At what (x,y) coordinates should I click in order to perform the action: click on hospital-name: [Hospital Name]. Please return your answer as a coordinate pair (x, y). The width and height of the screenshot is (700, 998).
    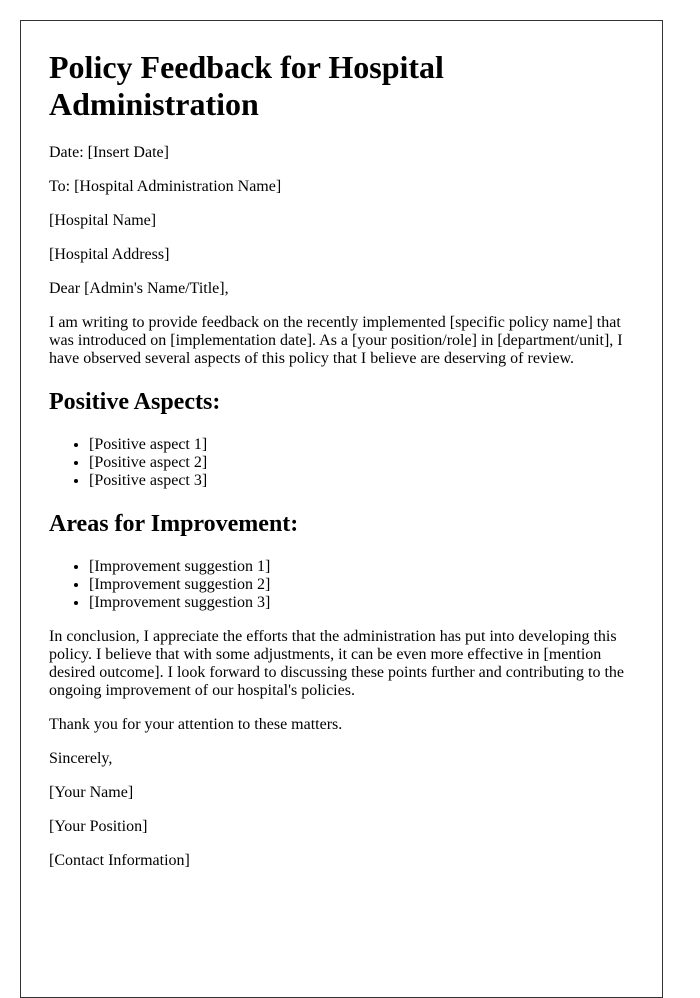
    Looking at the image, I should click on (103, 220).